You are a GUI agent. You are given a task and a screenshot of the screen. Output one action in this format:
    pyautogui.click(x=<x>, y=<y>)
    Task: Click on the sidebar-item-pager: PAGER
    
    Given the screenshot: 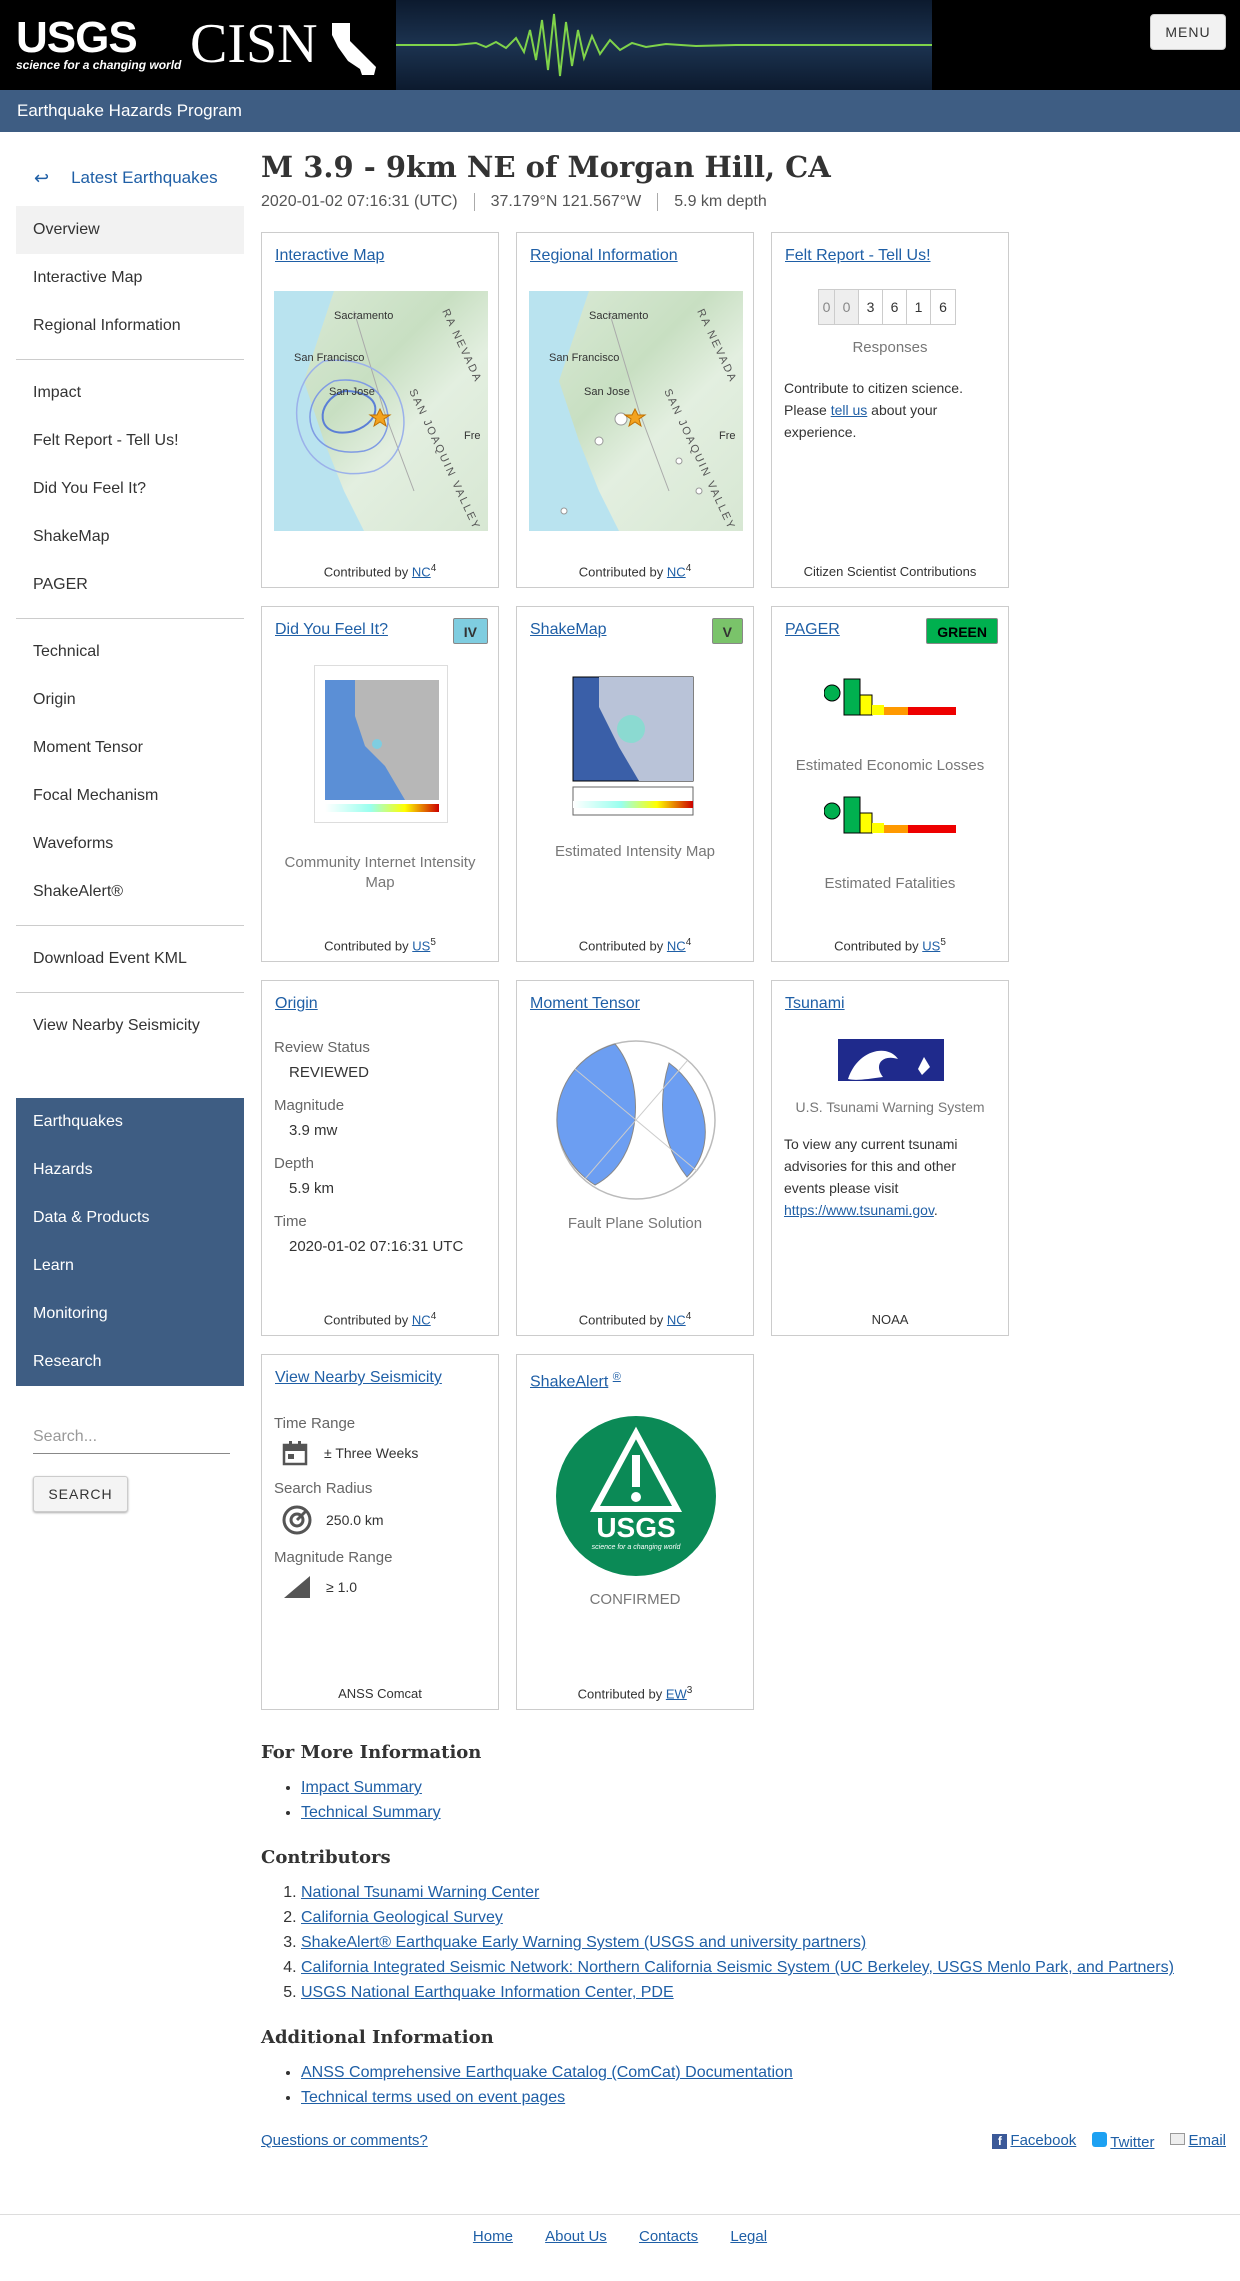 What is the action you would take?
    pyautogui.click(x=130, y=585)
    